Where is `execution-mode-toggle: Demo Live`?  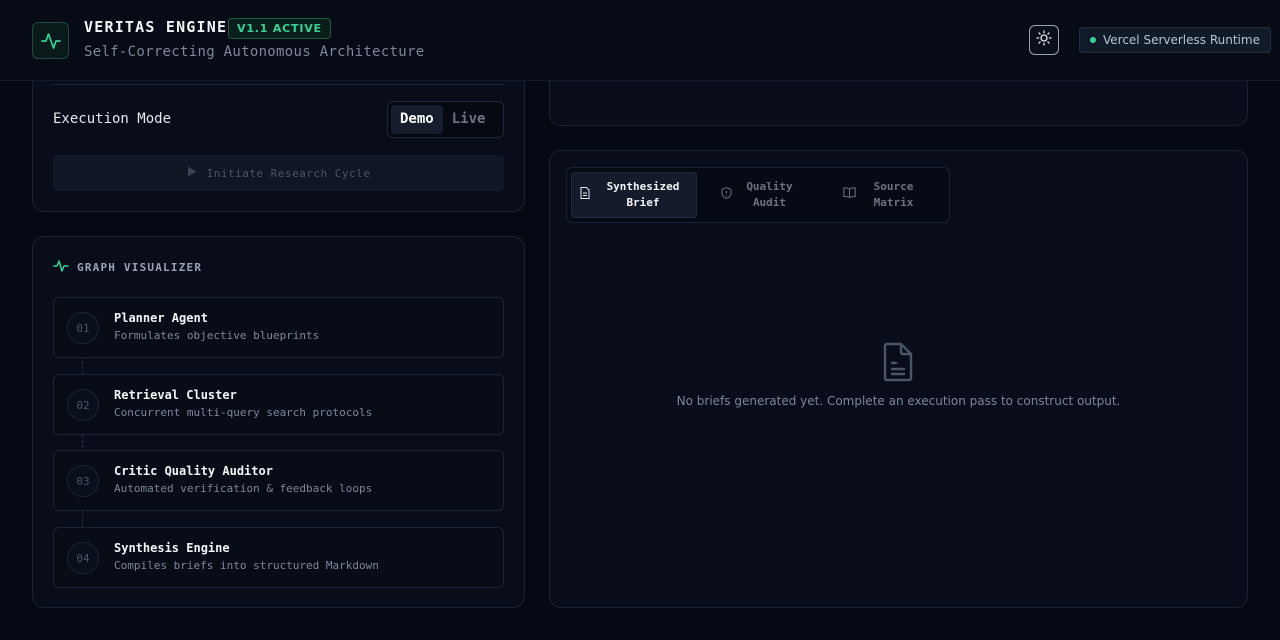
execution-mode-toggle: Demo Live is located at coordinates (445, 119).